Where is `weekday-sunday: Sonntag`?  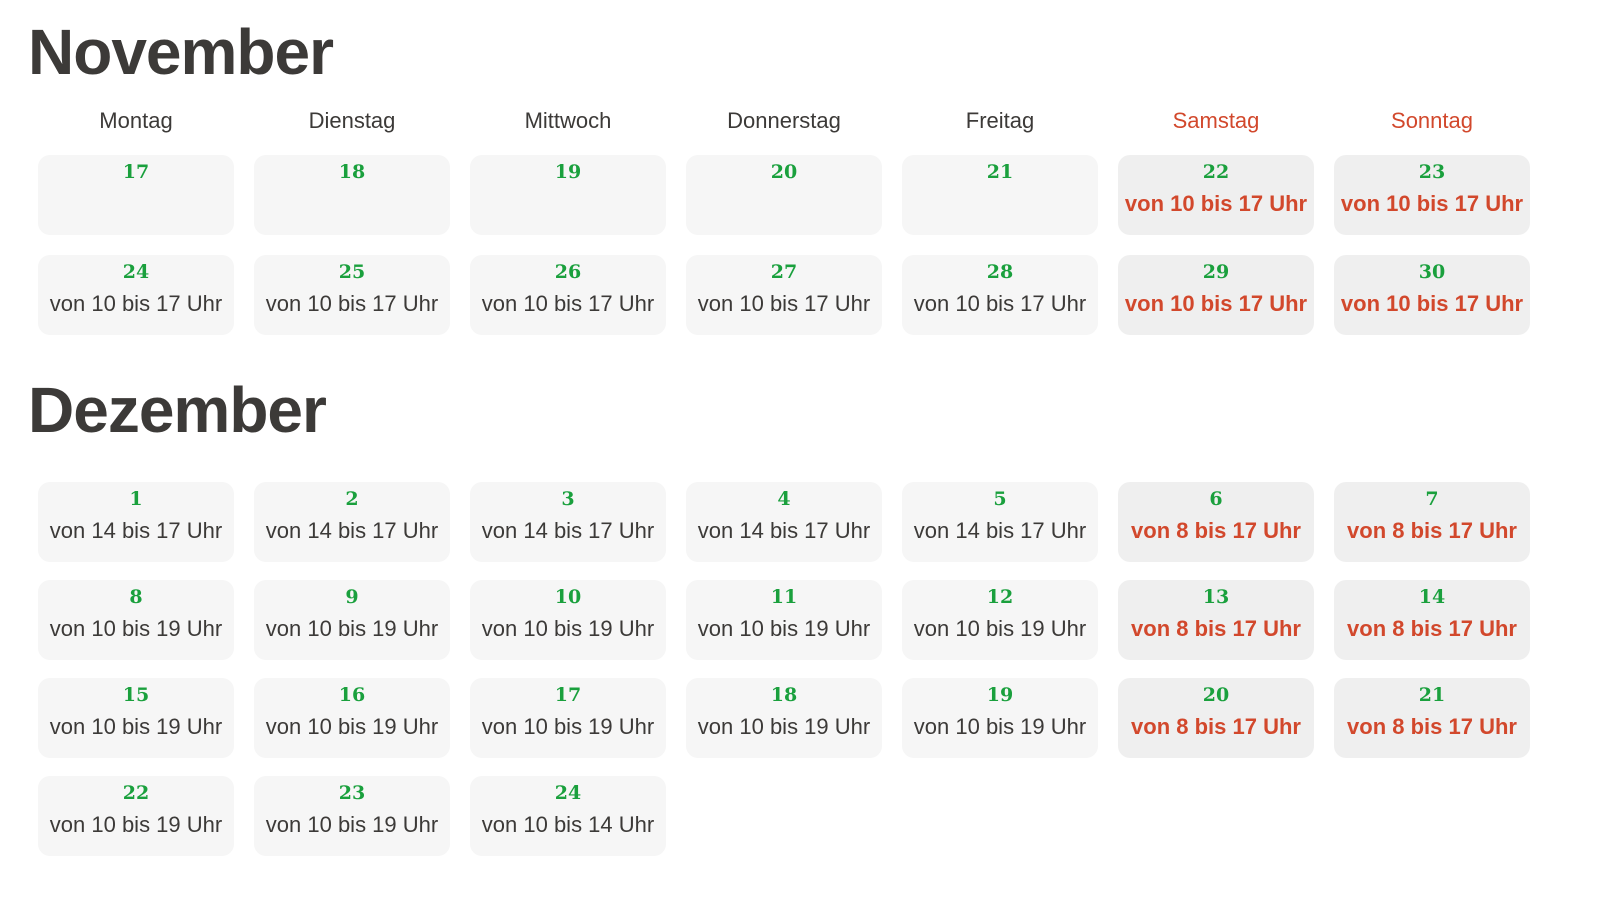 weekday-sunday: Sonntag is located at coordinates (1432, 120).